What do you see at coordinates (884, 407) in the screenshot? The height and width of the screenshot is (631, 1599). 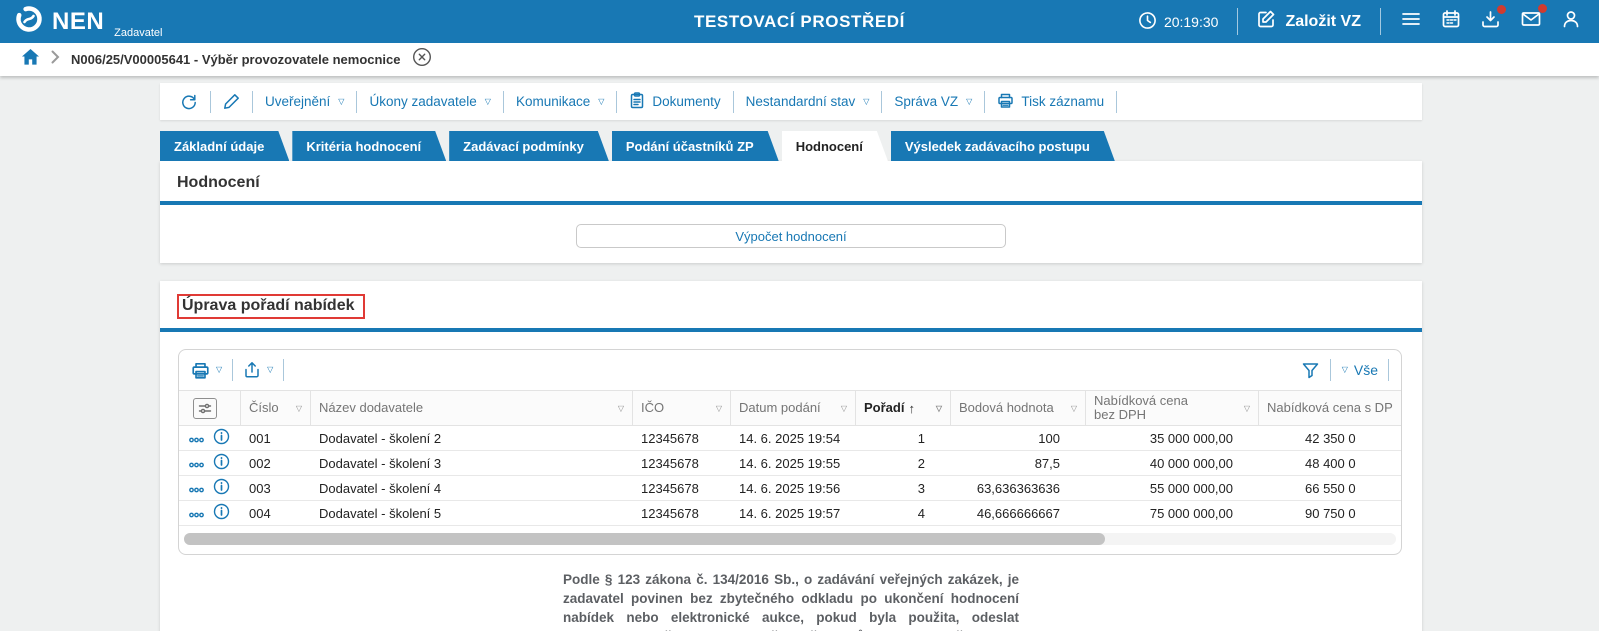 I see `column-label: Pořadí` at bounding box center [884, 407].